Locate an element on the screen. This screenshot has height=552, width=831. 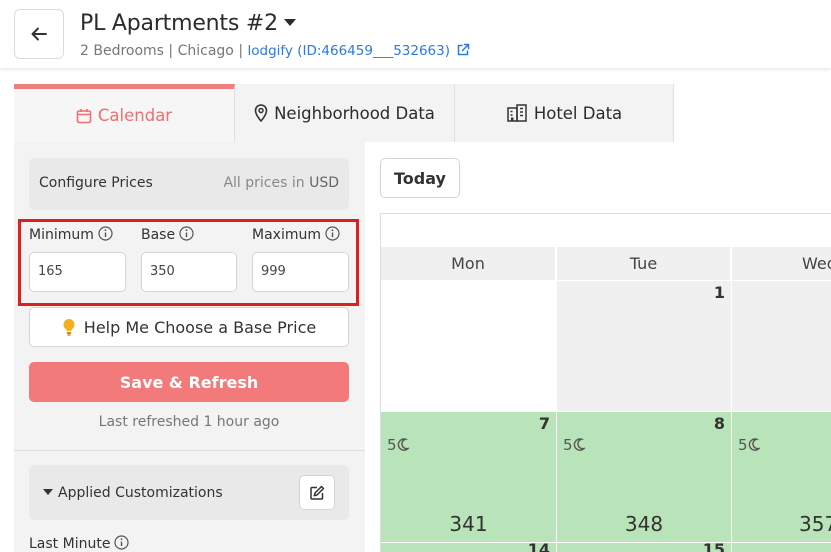
edit-customizations-button is located at coordinates (317, 492).